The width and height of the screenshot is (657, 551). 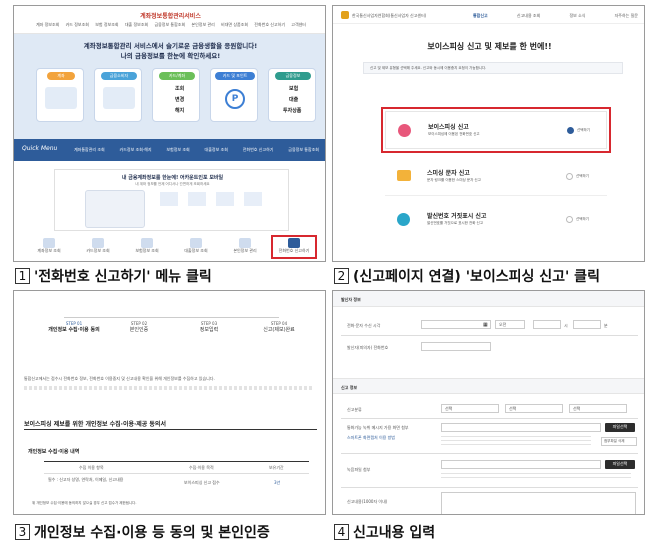 What do you see at coordinates (456, 346) in the screenshot?
I see `caller-number-input` at bounding box center [456, 346].